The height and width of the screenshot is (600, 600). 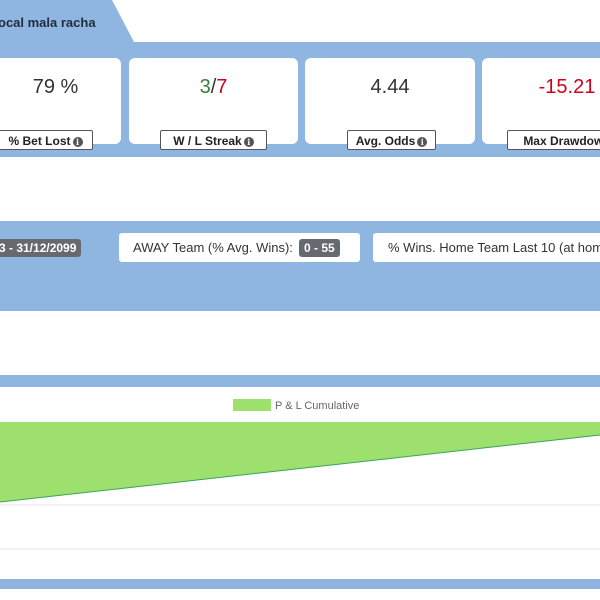 I want to click on away-team-value-pill: 0 - 55, so click(x=319, y=248).